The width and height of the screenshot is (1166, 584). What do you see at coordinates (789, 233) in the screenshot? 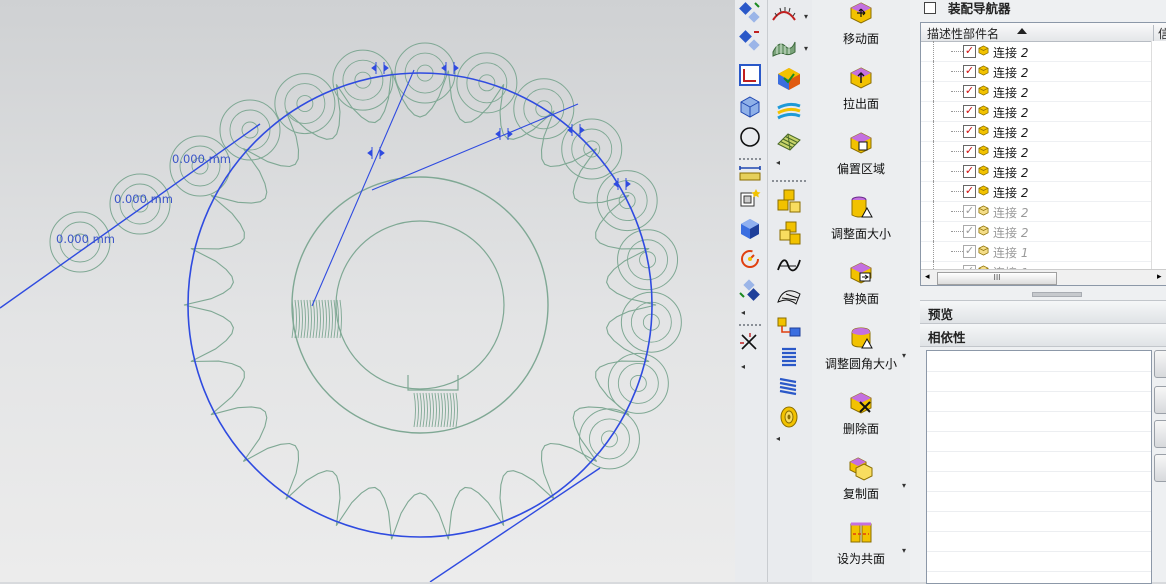
I see `assembly-2-icon` at bounding box center [789, 233].